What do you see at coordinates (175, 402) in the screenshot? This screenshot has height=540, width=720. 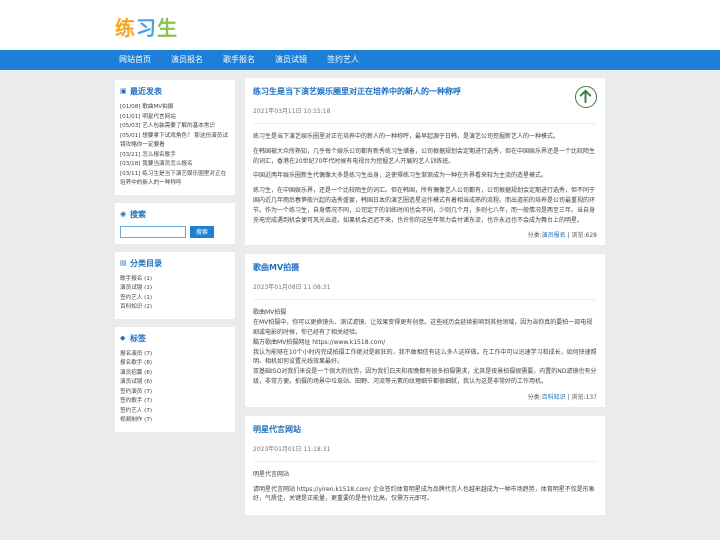 I see `tag-item: 签约歌手 (7)` at bounding box center [175, 402].